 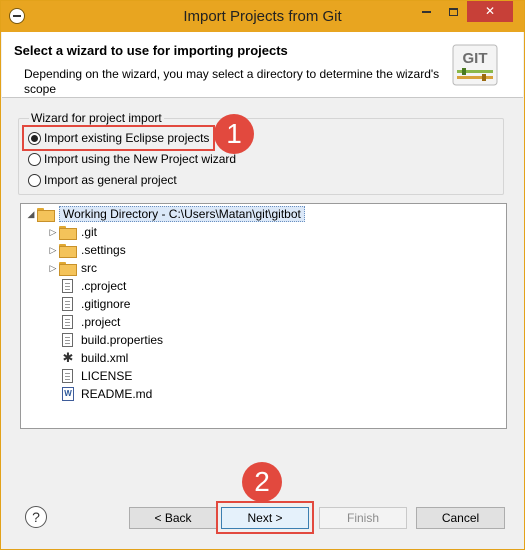 I want to click on tree-item-git: ▷ .git, so click(x=72, y=232).